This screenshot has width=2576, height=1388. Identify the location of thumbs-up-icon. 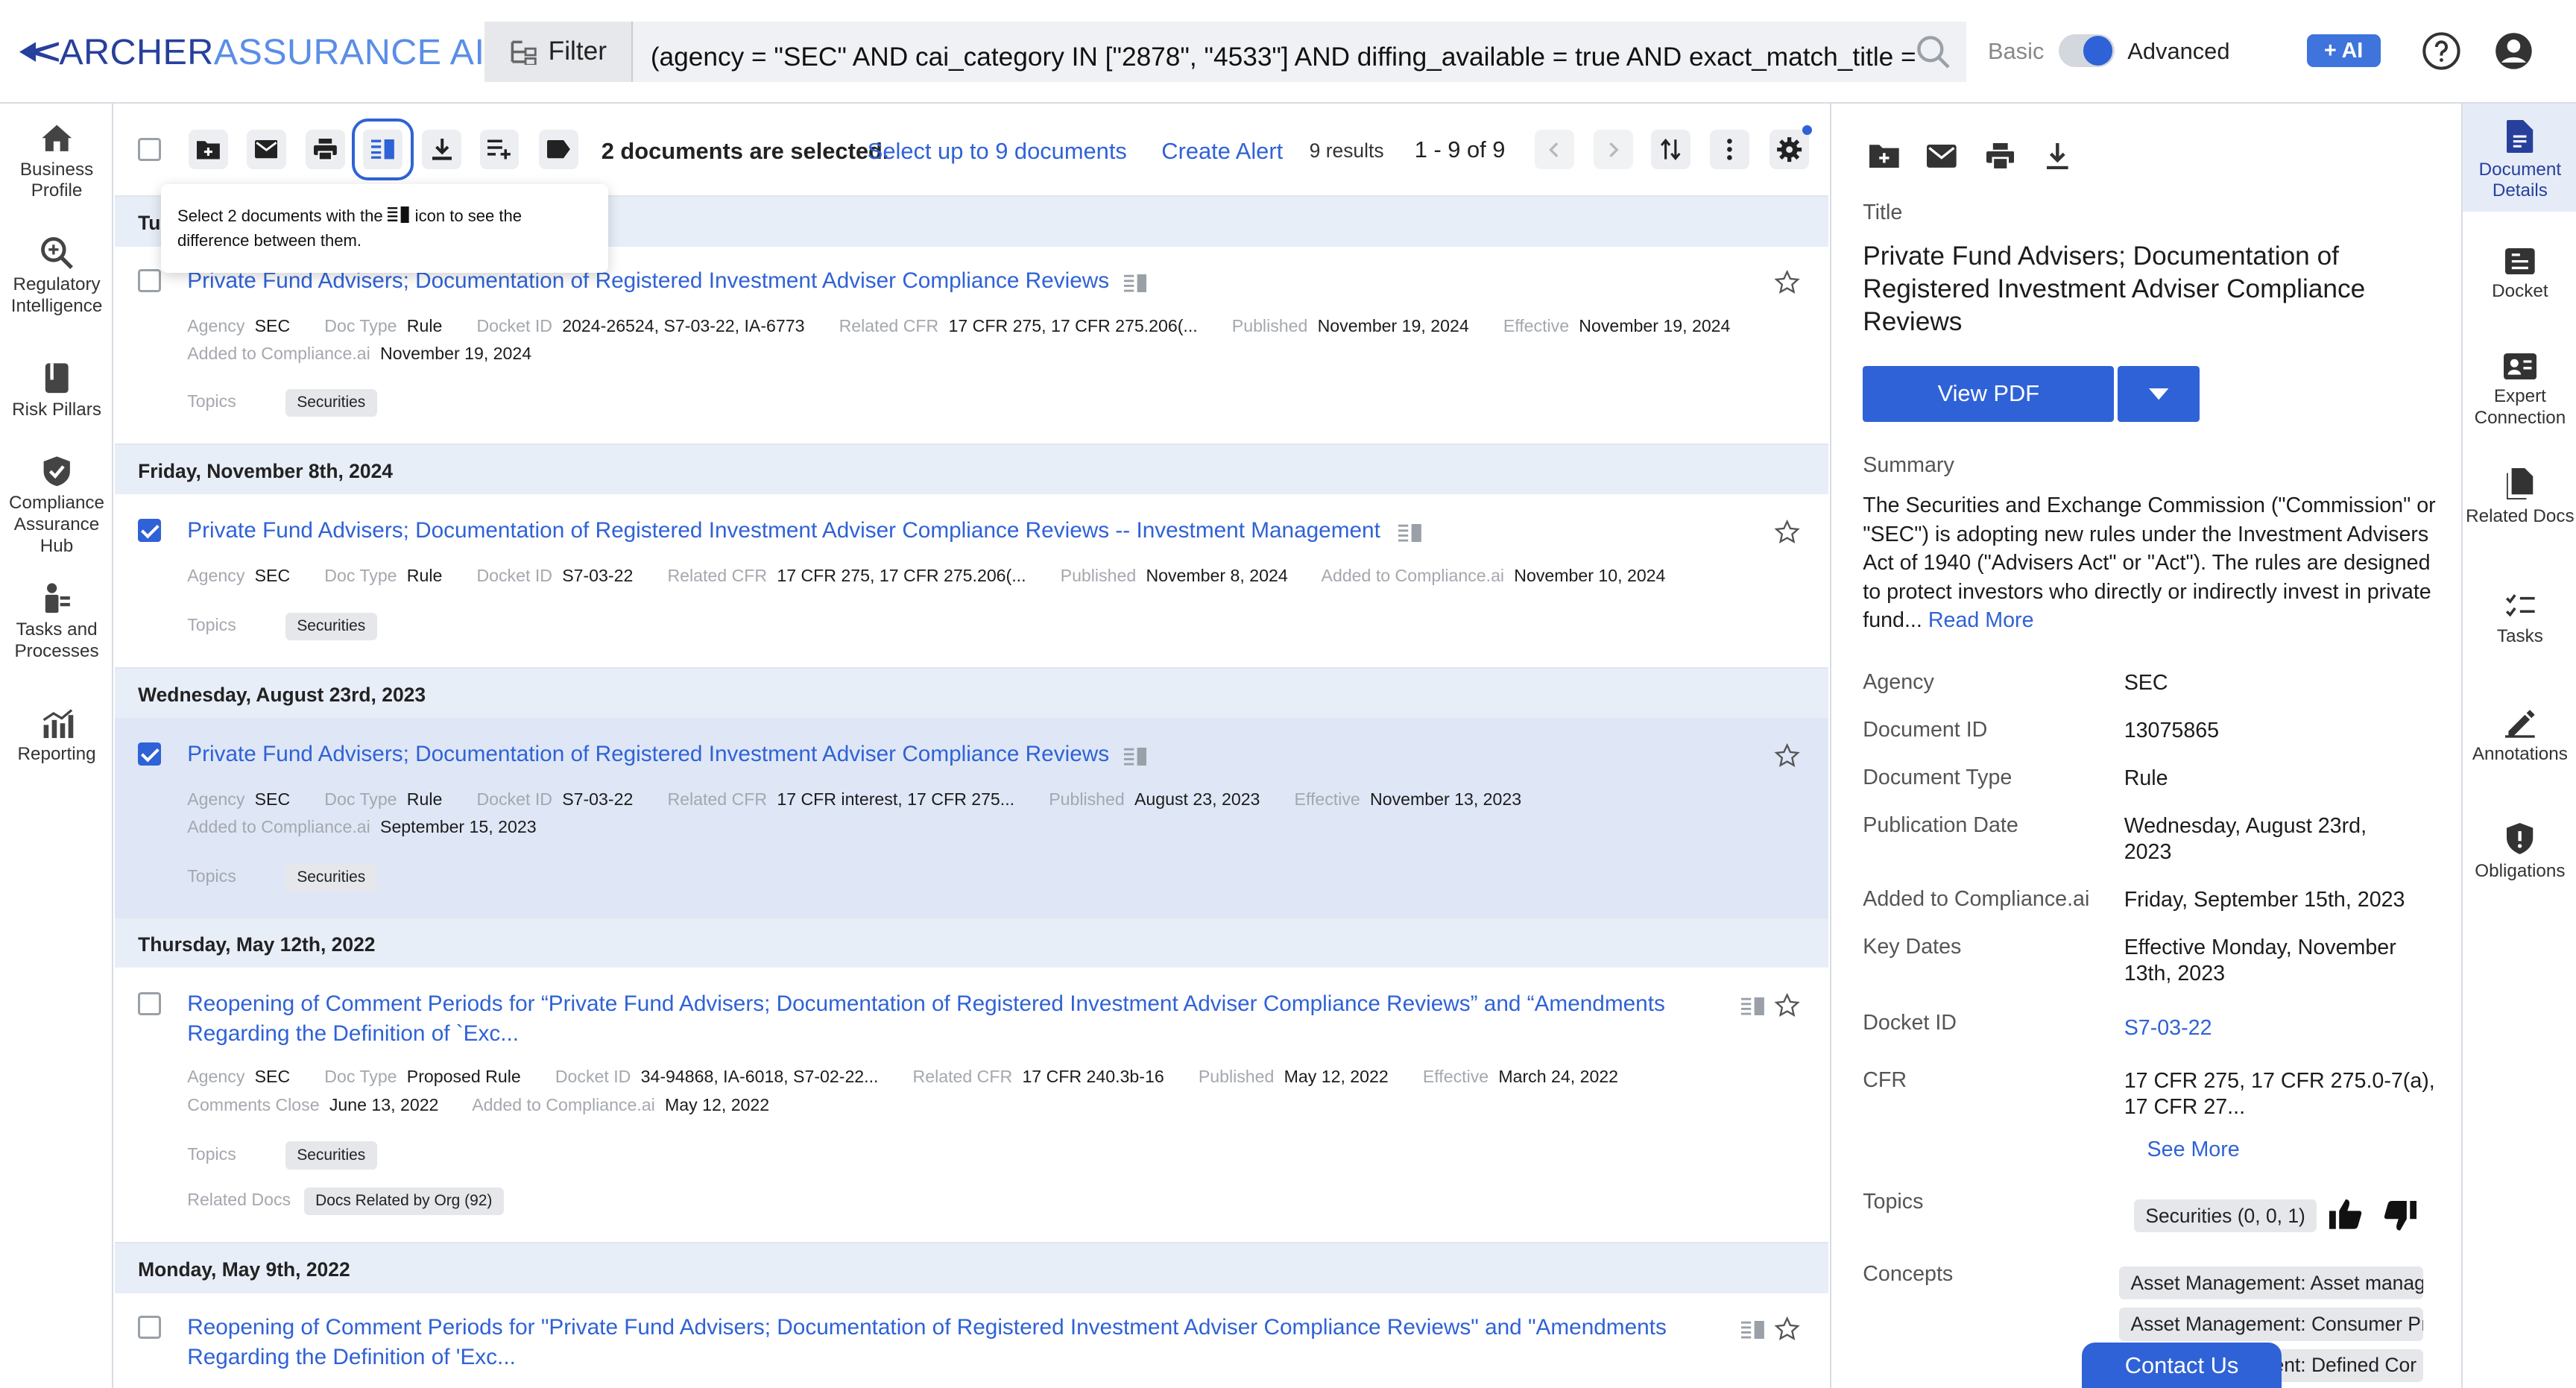
(2345, 1214).